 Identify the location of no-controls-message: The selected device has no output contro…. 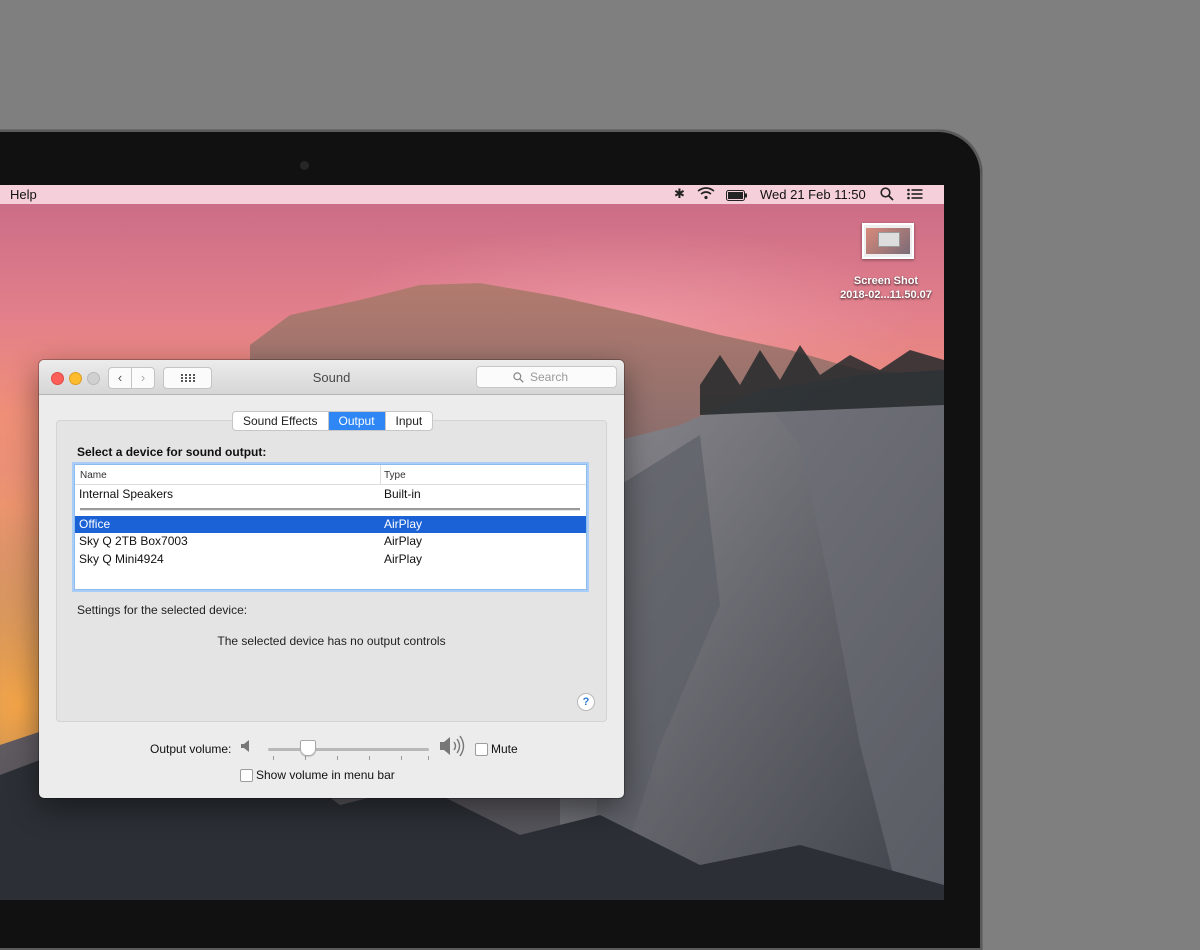
(331, 641).